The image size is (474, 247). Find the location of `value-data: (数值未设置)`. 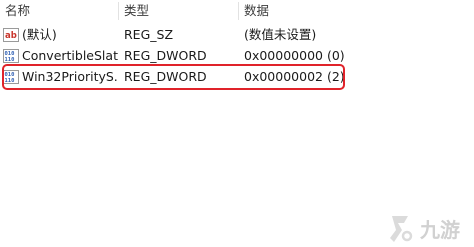

value-data: (数值未设置) is located at coordinates (280, 34).